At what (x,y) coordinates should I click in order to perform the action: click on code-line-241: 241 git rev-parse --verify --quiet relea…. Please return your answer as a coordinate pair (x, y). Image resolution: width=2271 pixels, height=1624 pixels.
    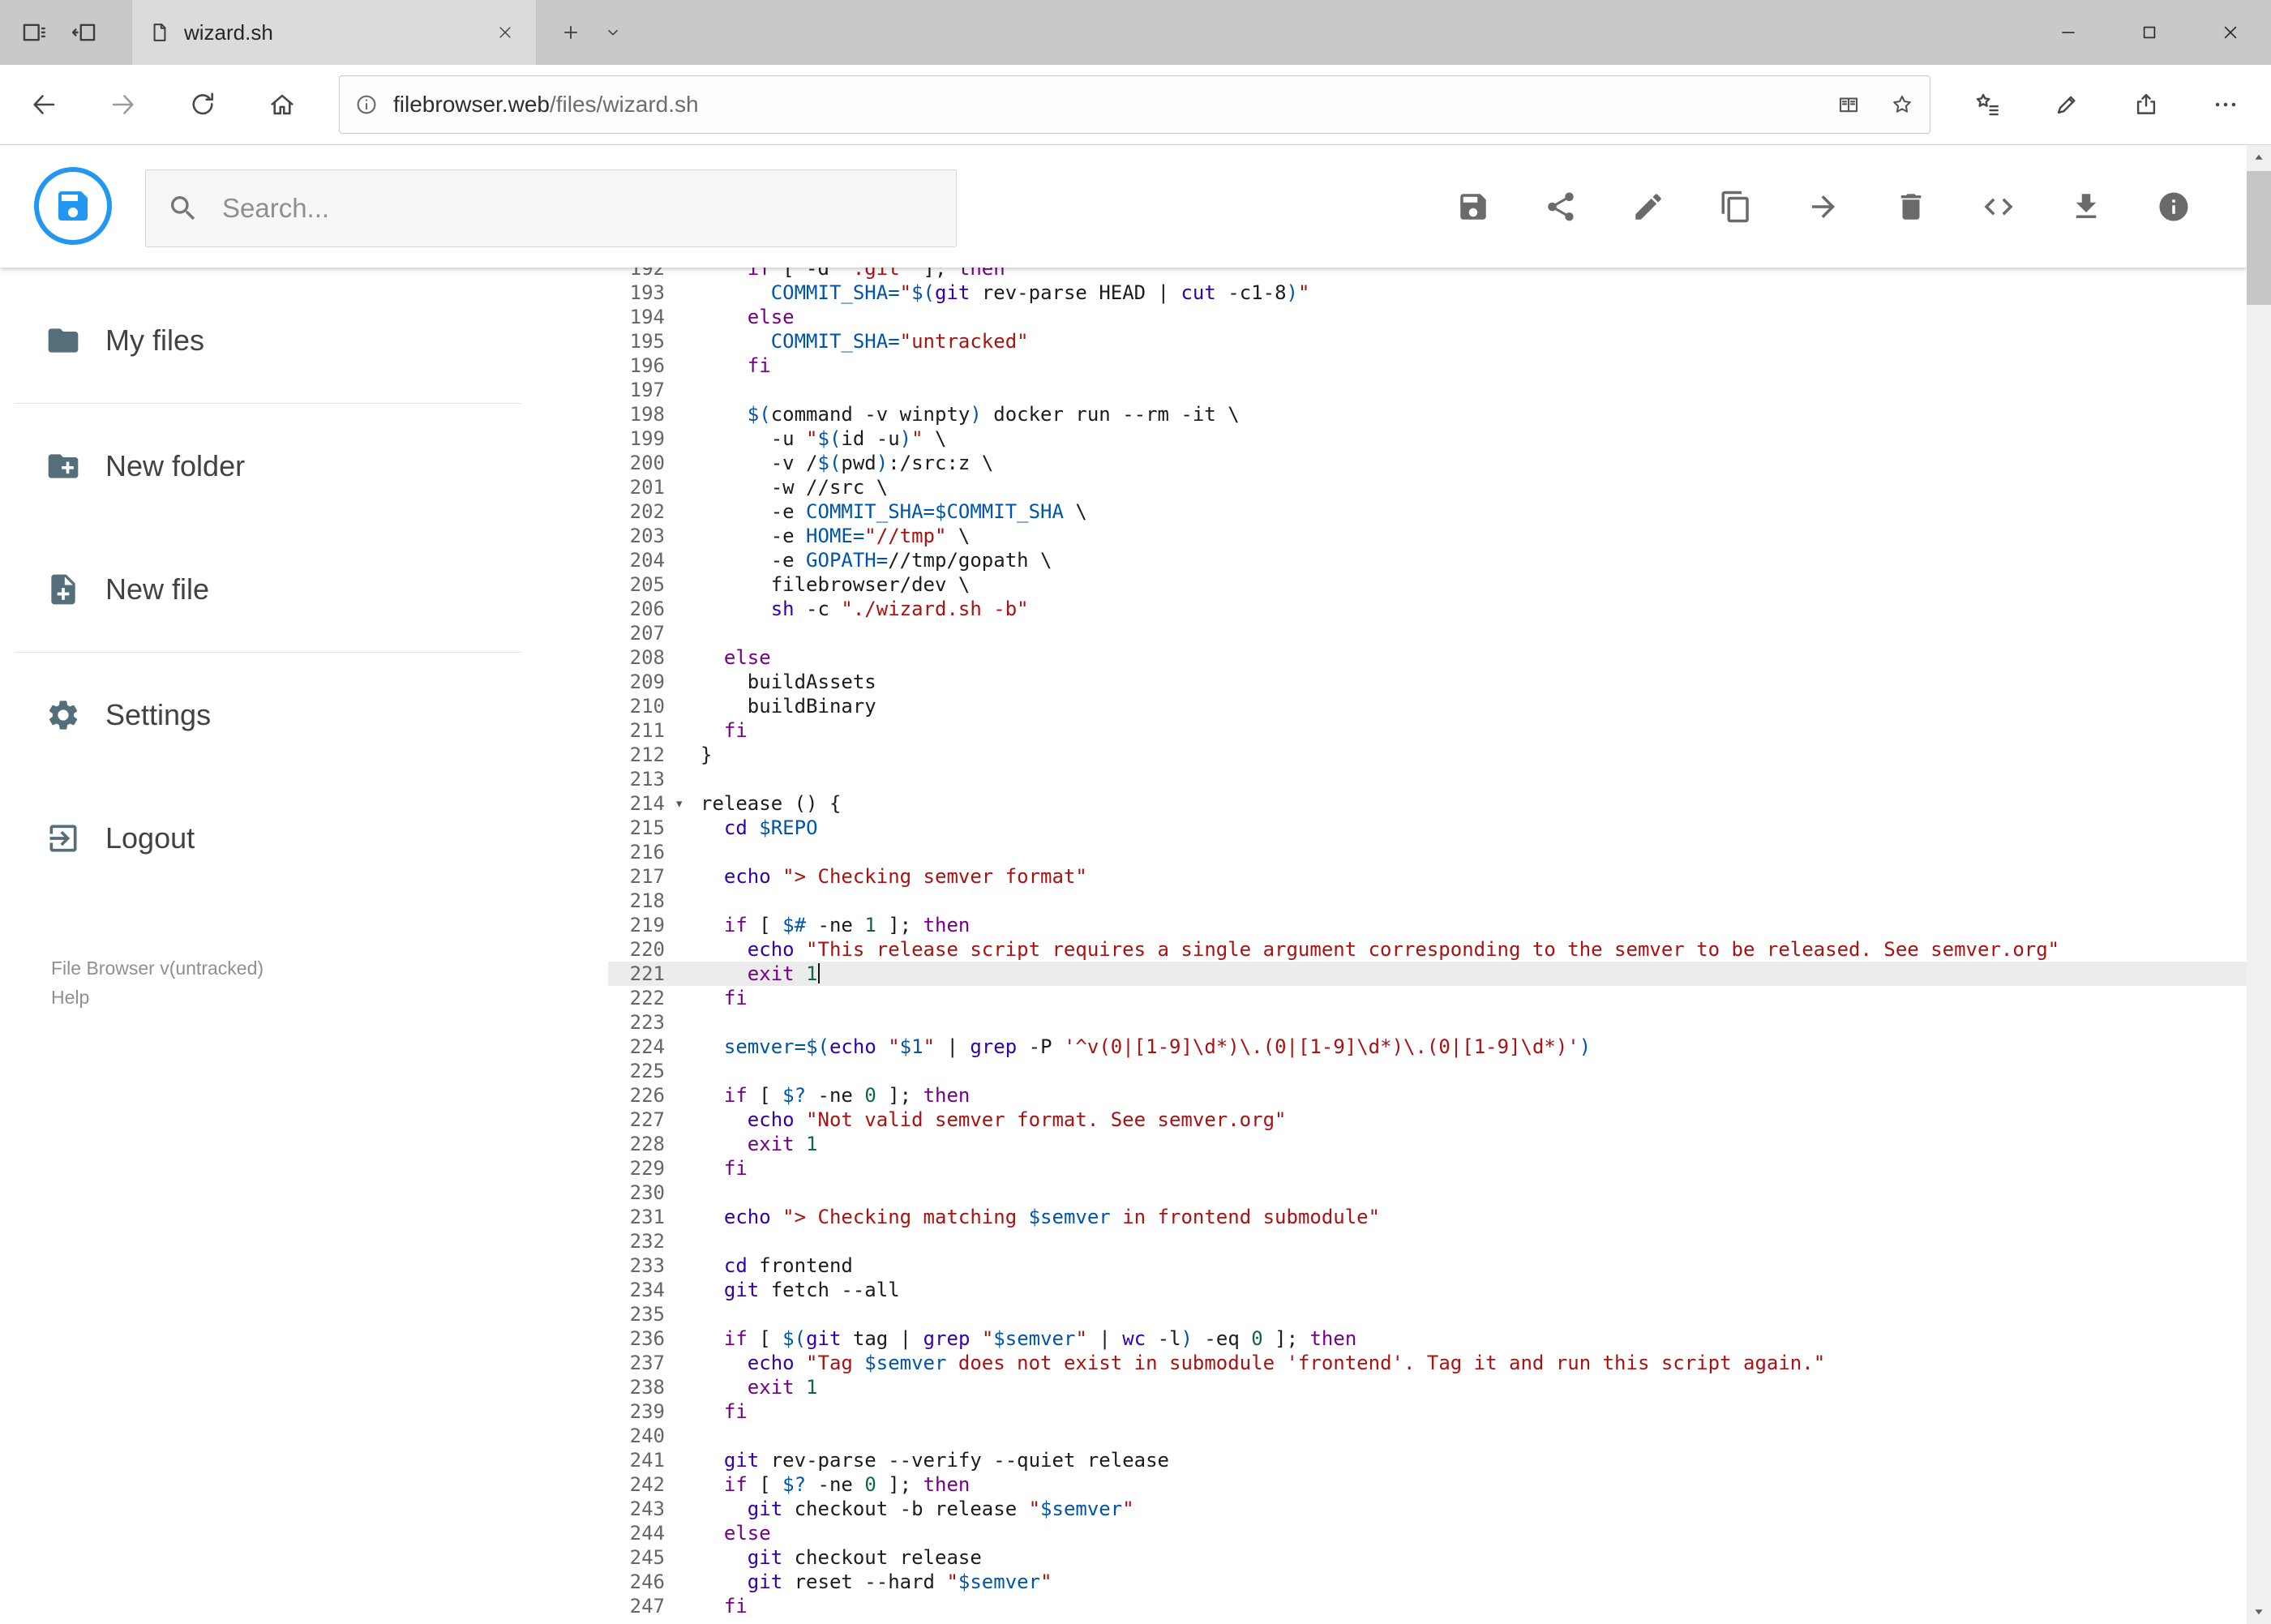
    Looking at the image, I should click on (1427, 1460).